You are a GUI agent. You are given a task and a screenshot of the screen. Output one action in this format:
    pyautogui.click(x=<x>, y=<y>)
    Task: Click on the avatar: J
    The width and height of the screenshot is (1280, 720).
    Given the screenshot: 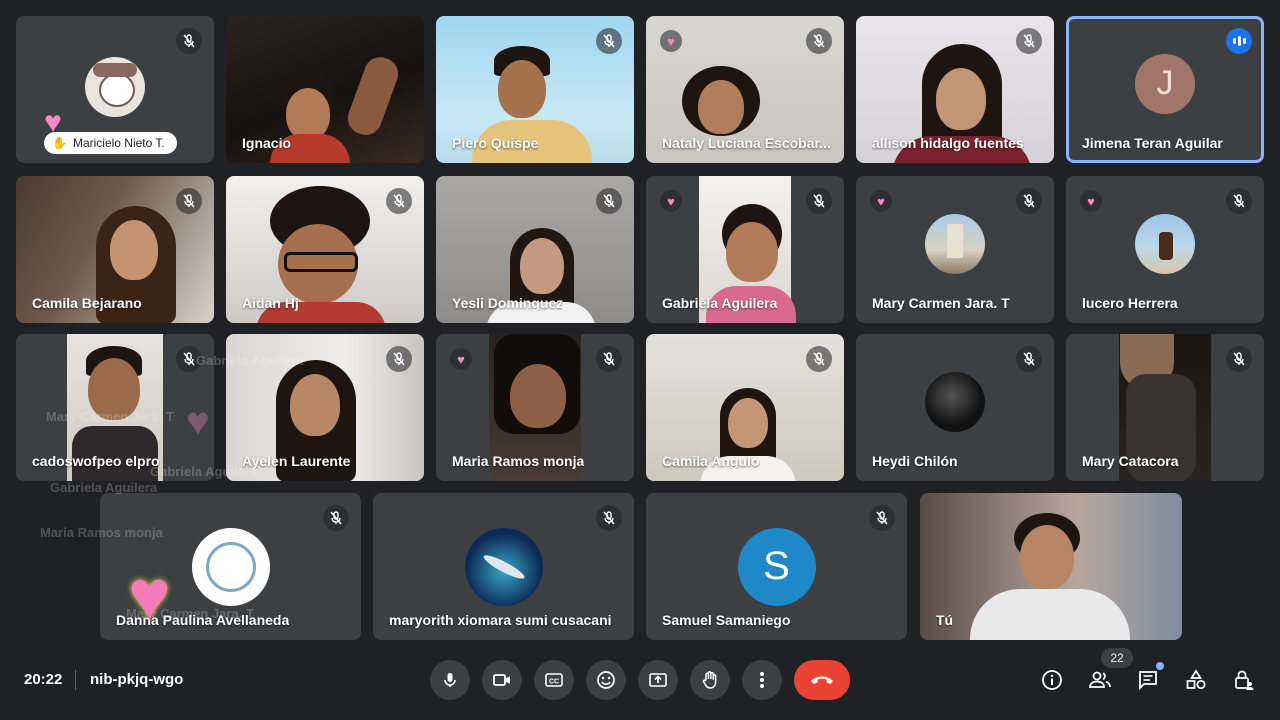 What is the action you would take?
    pyautogui.click(x=1165, y=83)
    